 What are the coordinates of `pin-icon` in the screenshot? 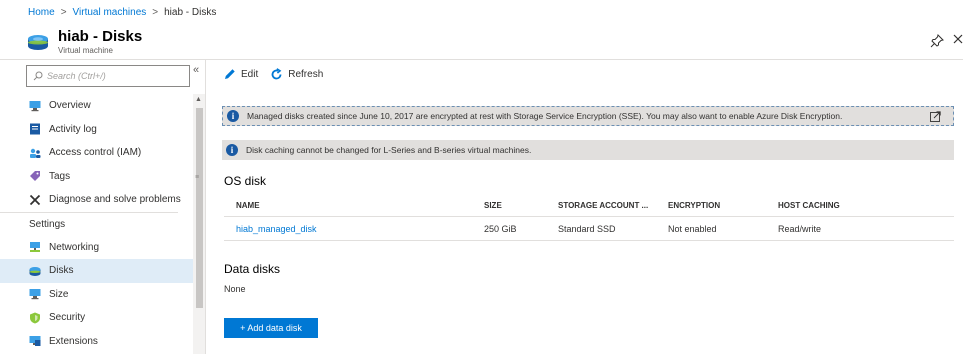 It's located at (937, 41).